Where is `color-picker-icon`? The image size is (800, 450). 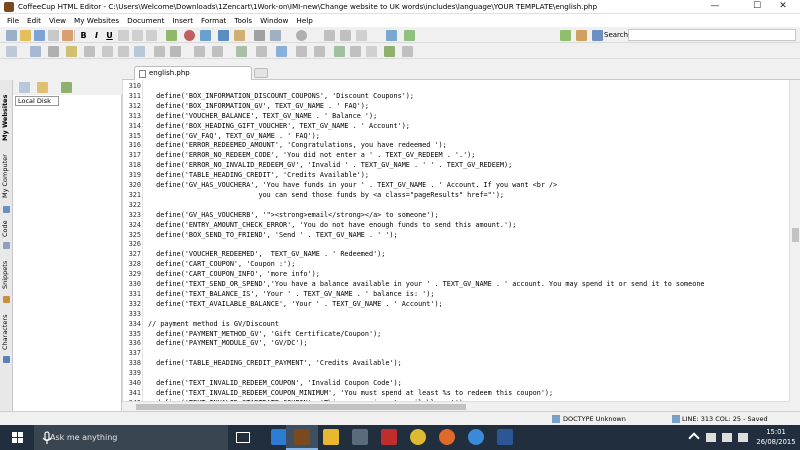
color-picker-icon is located at coordinates (189, 35).